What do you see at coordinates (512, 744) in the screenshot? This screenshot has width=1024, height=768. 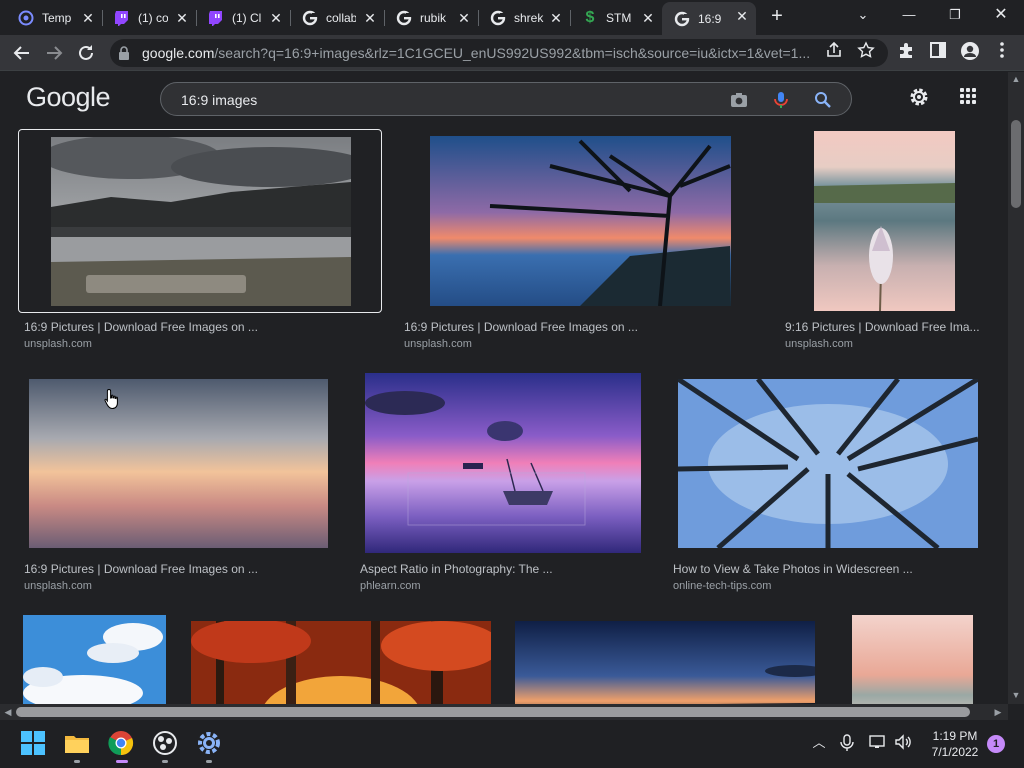 I see `windows-taskbar: ︿ 1:19 PM 7/1/2022 1` at bounding box center [512, 744].